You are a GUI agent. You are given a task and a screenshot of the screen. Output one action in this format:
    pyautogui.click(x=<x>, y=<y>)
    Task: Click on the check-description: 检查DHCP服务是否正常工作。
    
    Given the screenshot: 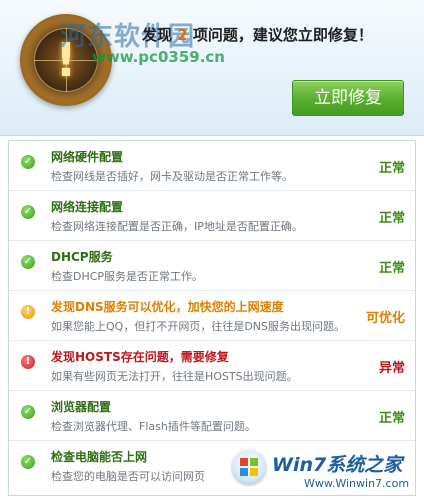 What is the action you would take?
    pyautogui.click(x=127, y=276)
    